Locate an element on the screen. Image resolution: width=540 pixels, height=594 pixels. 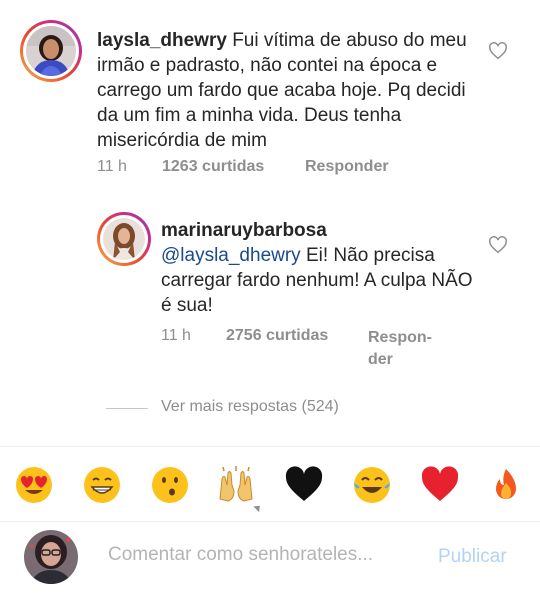
black-heart-emoji-icon is located at coordinates (304, 485).